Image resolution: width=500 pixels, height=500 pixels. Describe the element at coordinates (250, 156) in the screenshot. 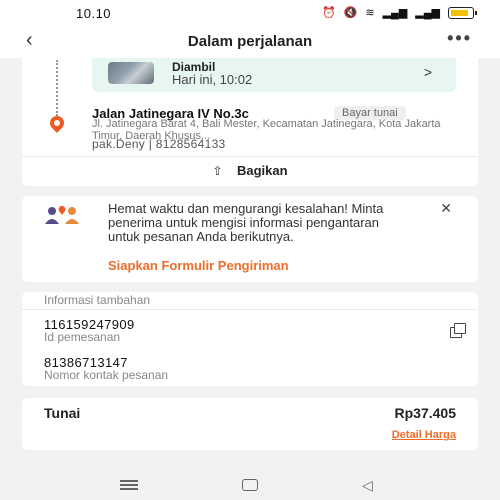

I see `divider` at that location.